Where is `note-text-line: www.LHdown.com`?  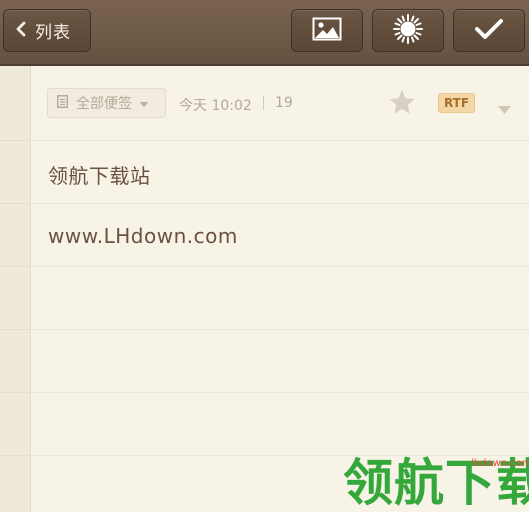
note-text-line: www.LHdown.com is located at coordinates (143, 236).